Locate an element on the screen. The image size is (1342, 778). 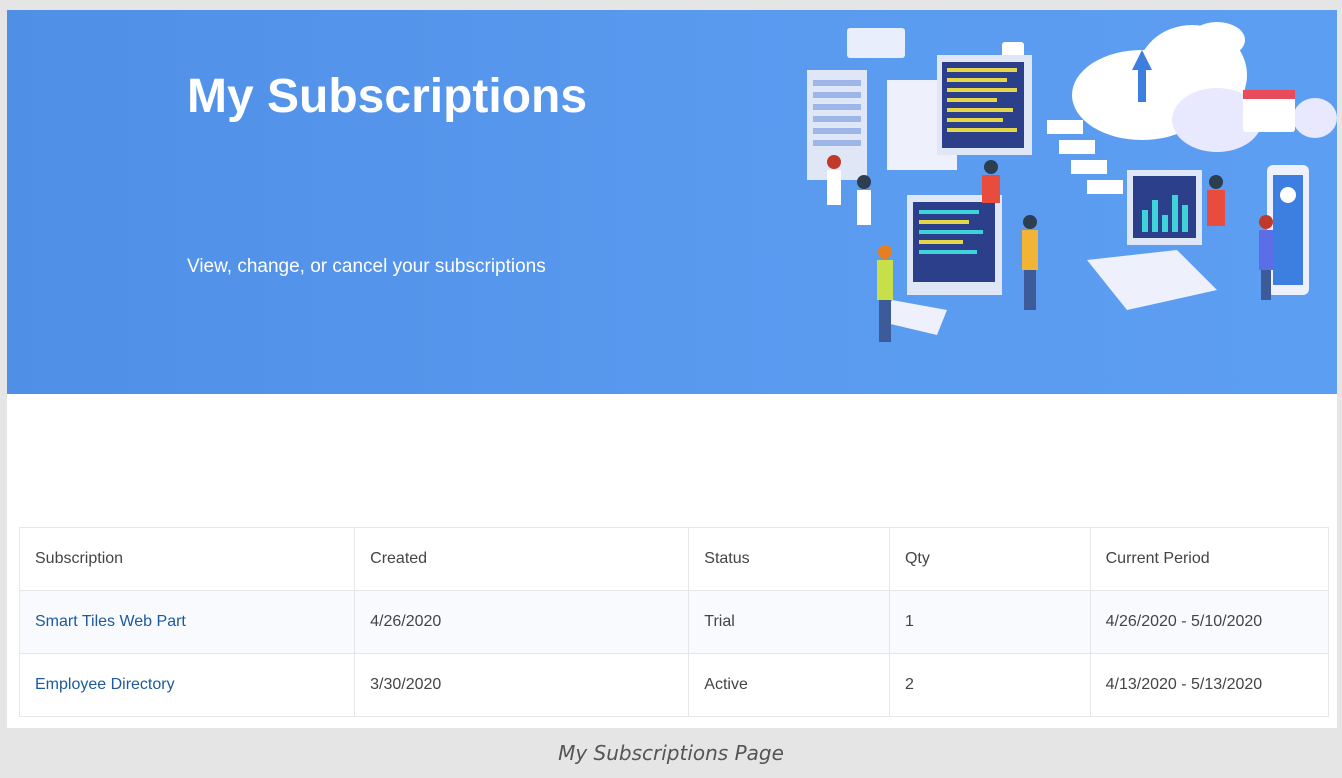
subscription-link: Smart Tiles Web Part is located at coordinates (110, 621).